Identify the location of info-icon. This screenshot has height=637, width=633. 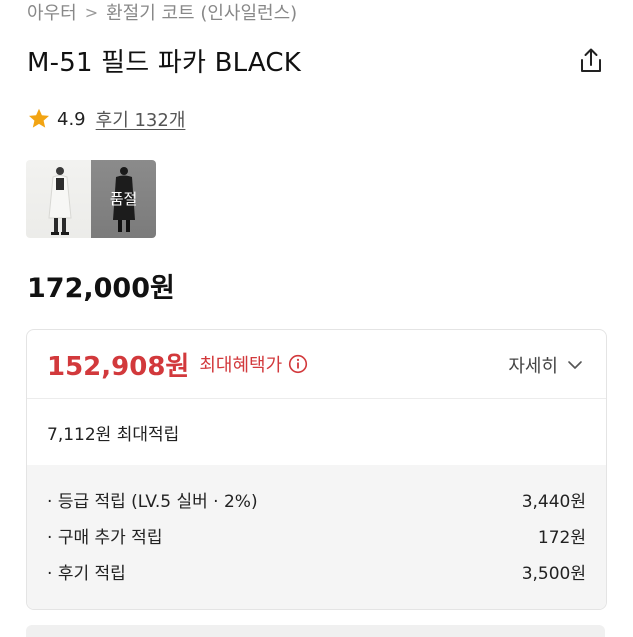
(298, 364).